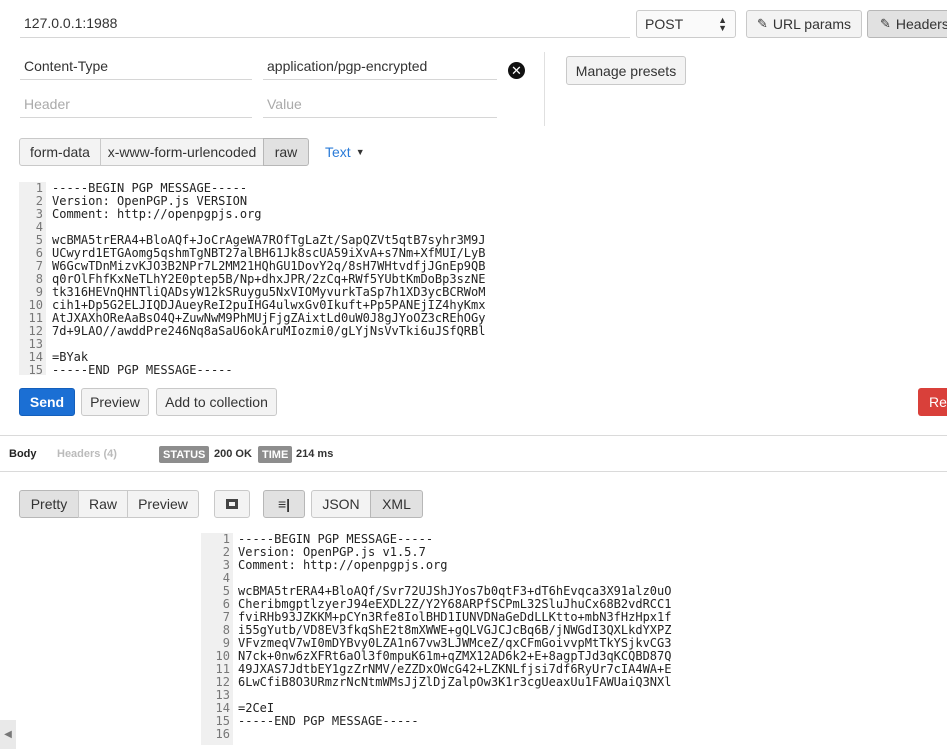 The width and height of the screenshot is (947, 749). I want to click on line-number: 16, so click(222, 734).